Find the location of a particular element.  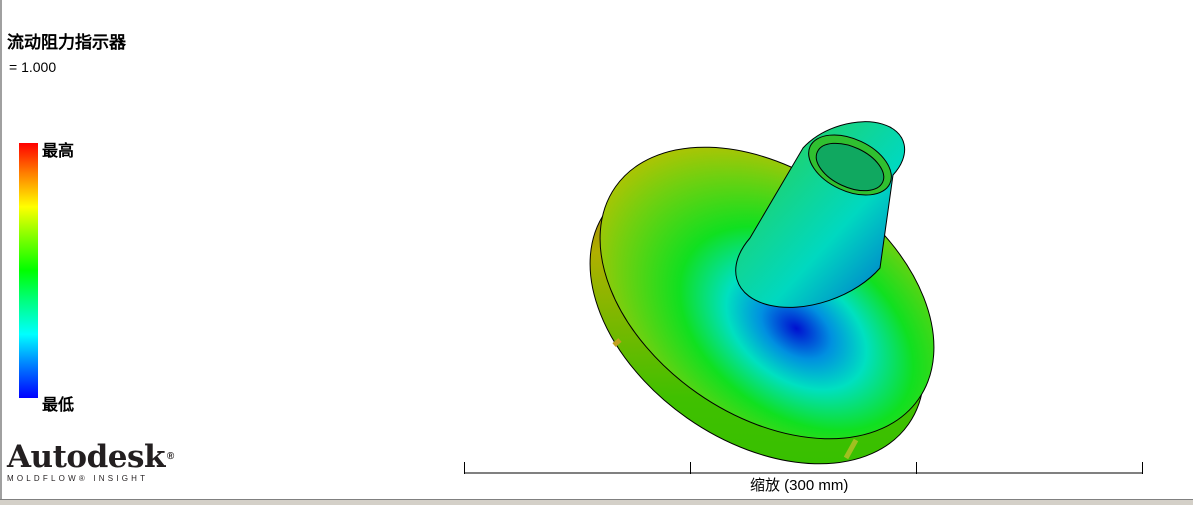

scale-label: 缩放 (300 mm) is located at coordinates (799, 485).